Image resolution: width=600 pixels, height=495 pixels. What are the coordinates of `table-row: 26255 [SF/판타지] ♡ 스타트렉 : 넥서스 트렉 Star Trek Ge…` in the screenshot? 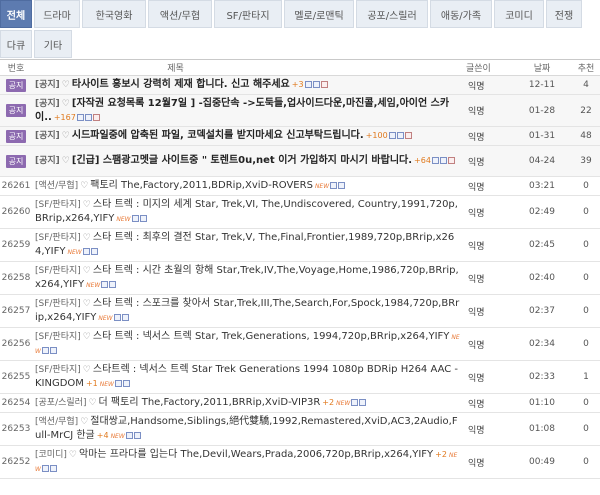 It's located at (300, 377).